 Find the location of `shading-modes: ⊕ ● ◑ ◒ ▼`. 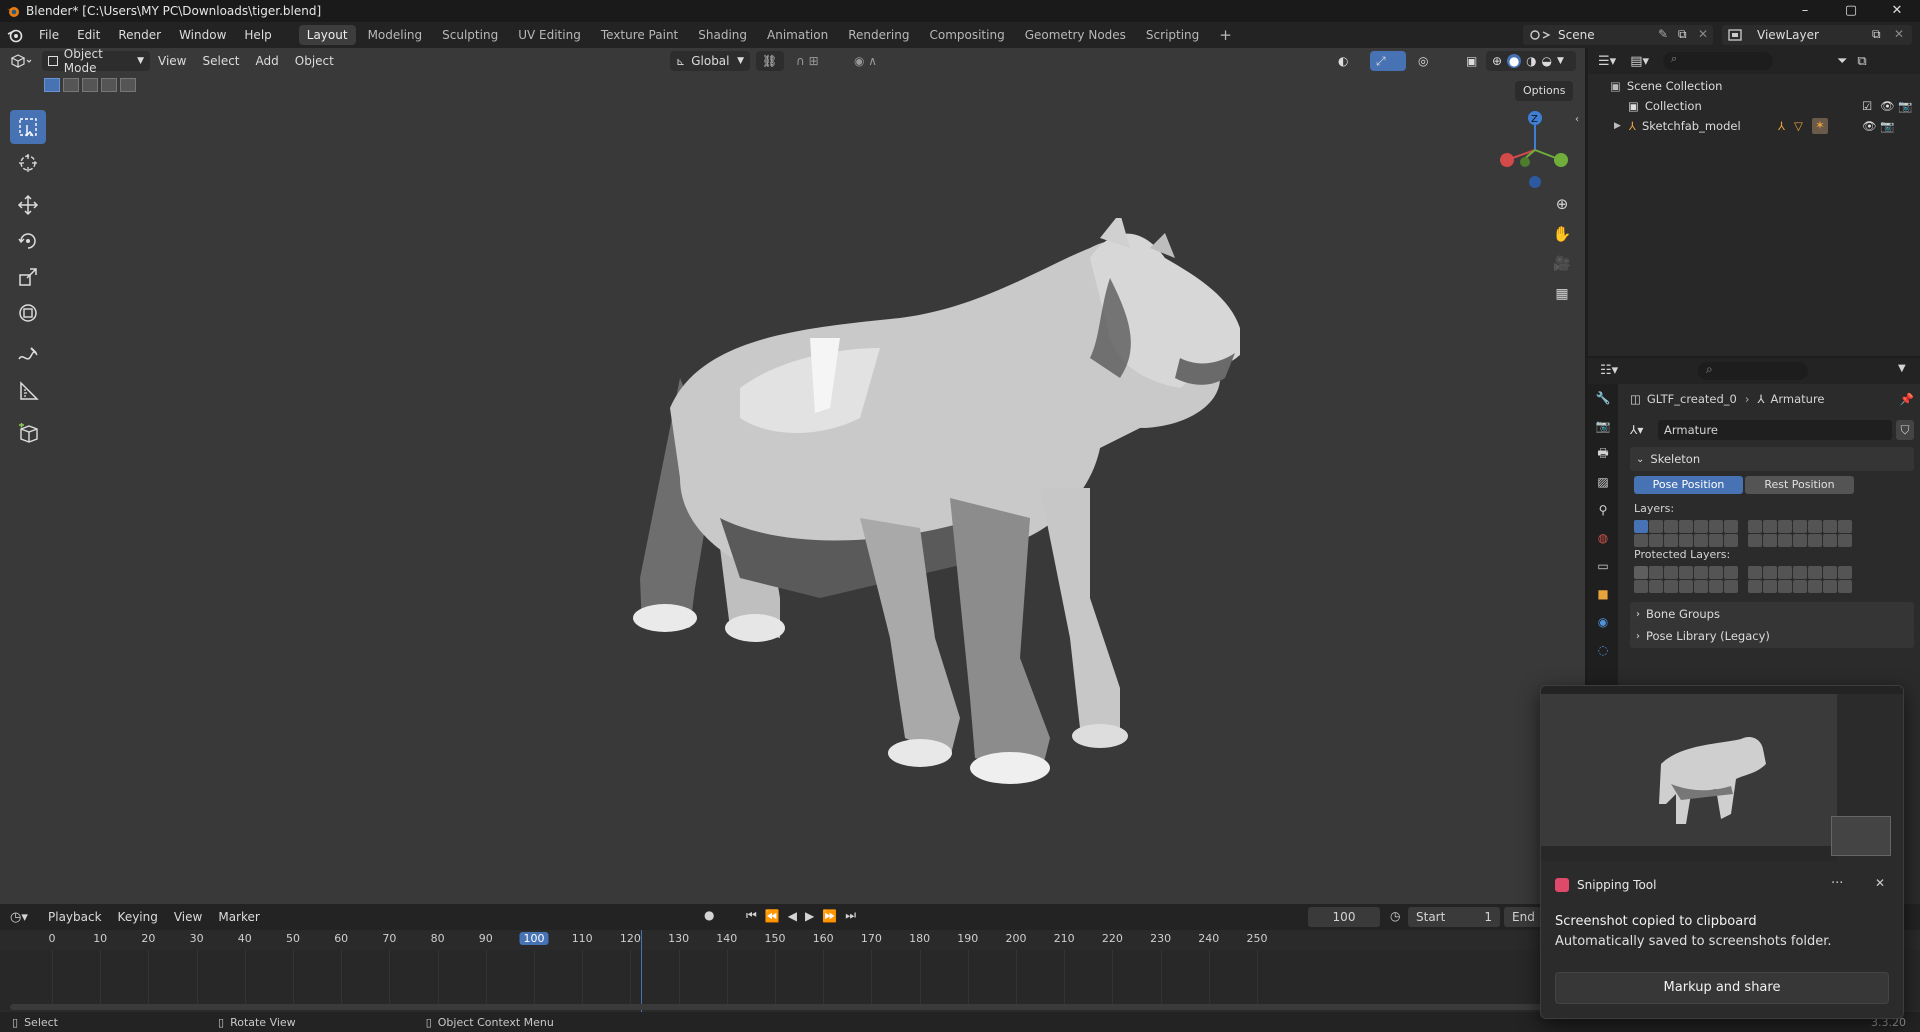

shading-modes: ⊕ ● ◑ ◒ ▼ is located at coordinates (1531, 61).